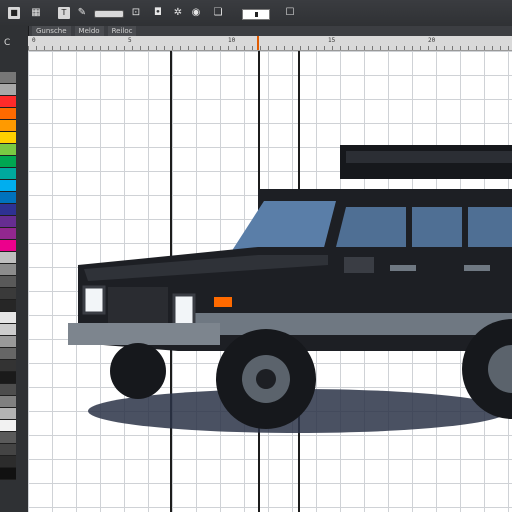  What do you see at coordinates (184, 310) in the screenshot?
I see `right-headlight` at bounding box center [184, 310].